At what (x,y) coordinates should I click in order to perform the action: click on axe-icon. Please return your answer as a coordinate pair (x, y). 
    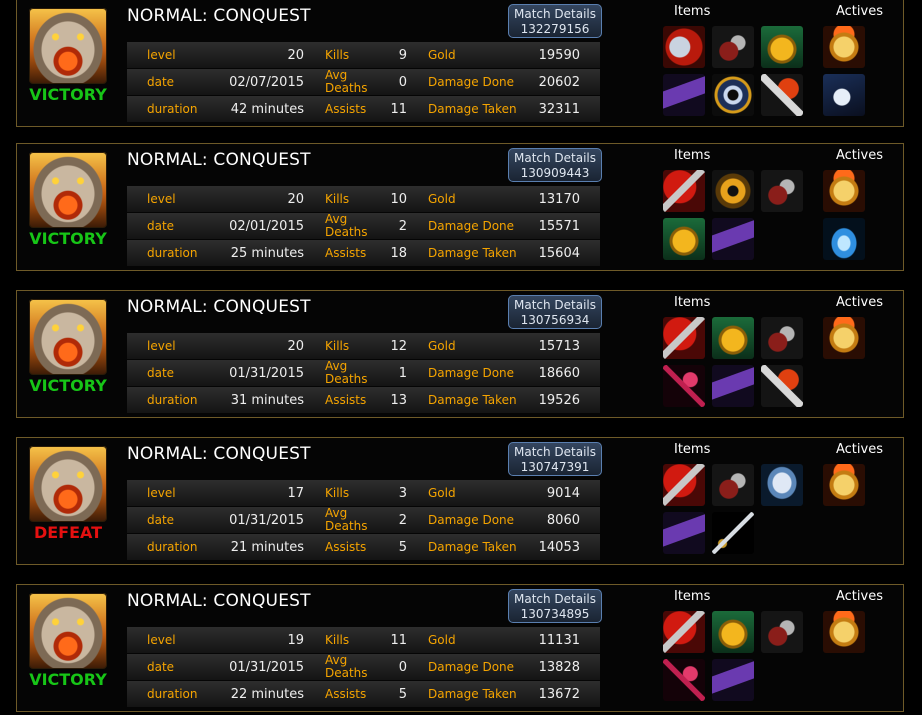
    Looking at the image, I should click on (684, 47).